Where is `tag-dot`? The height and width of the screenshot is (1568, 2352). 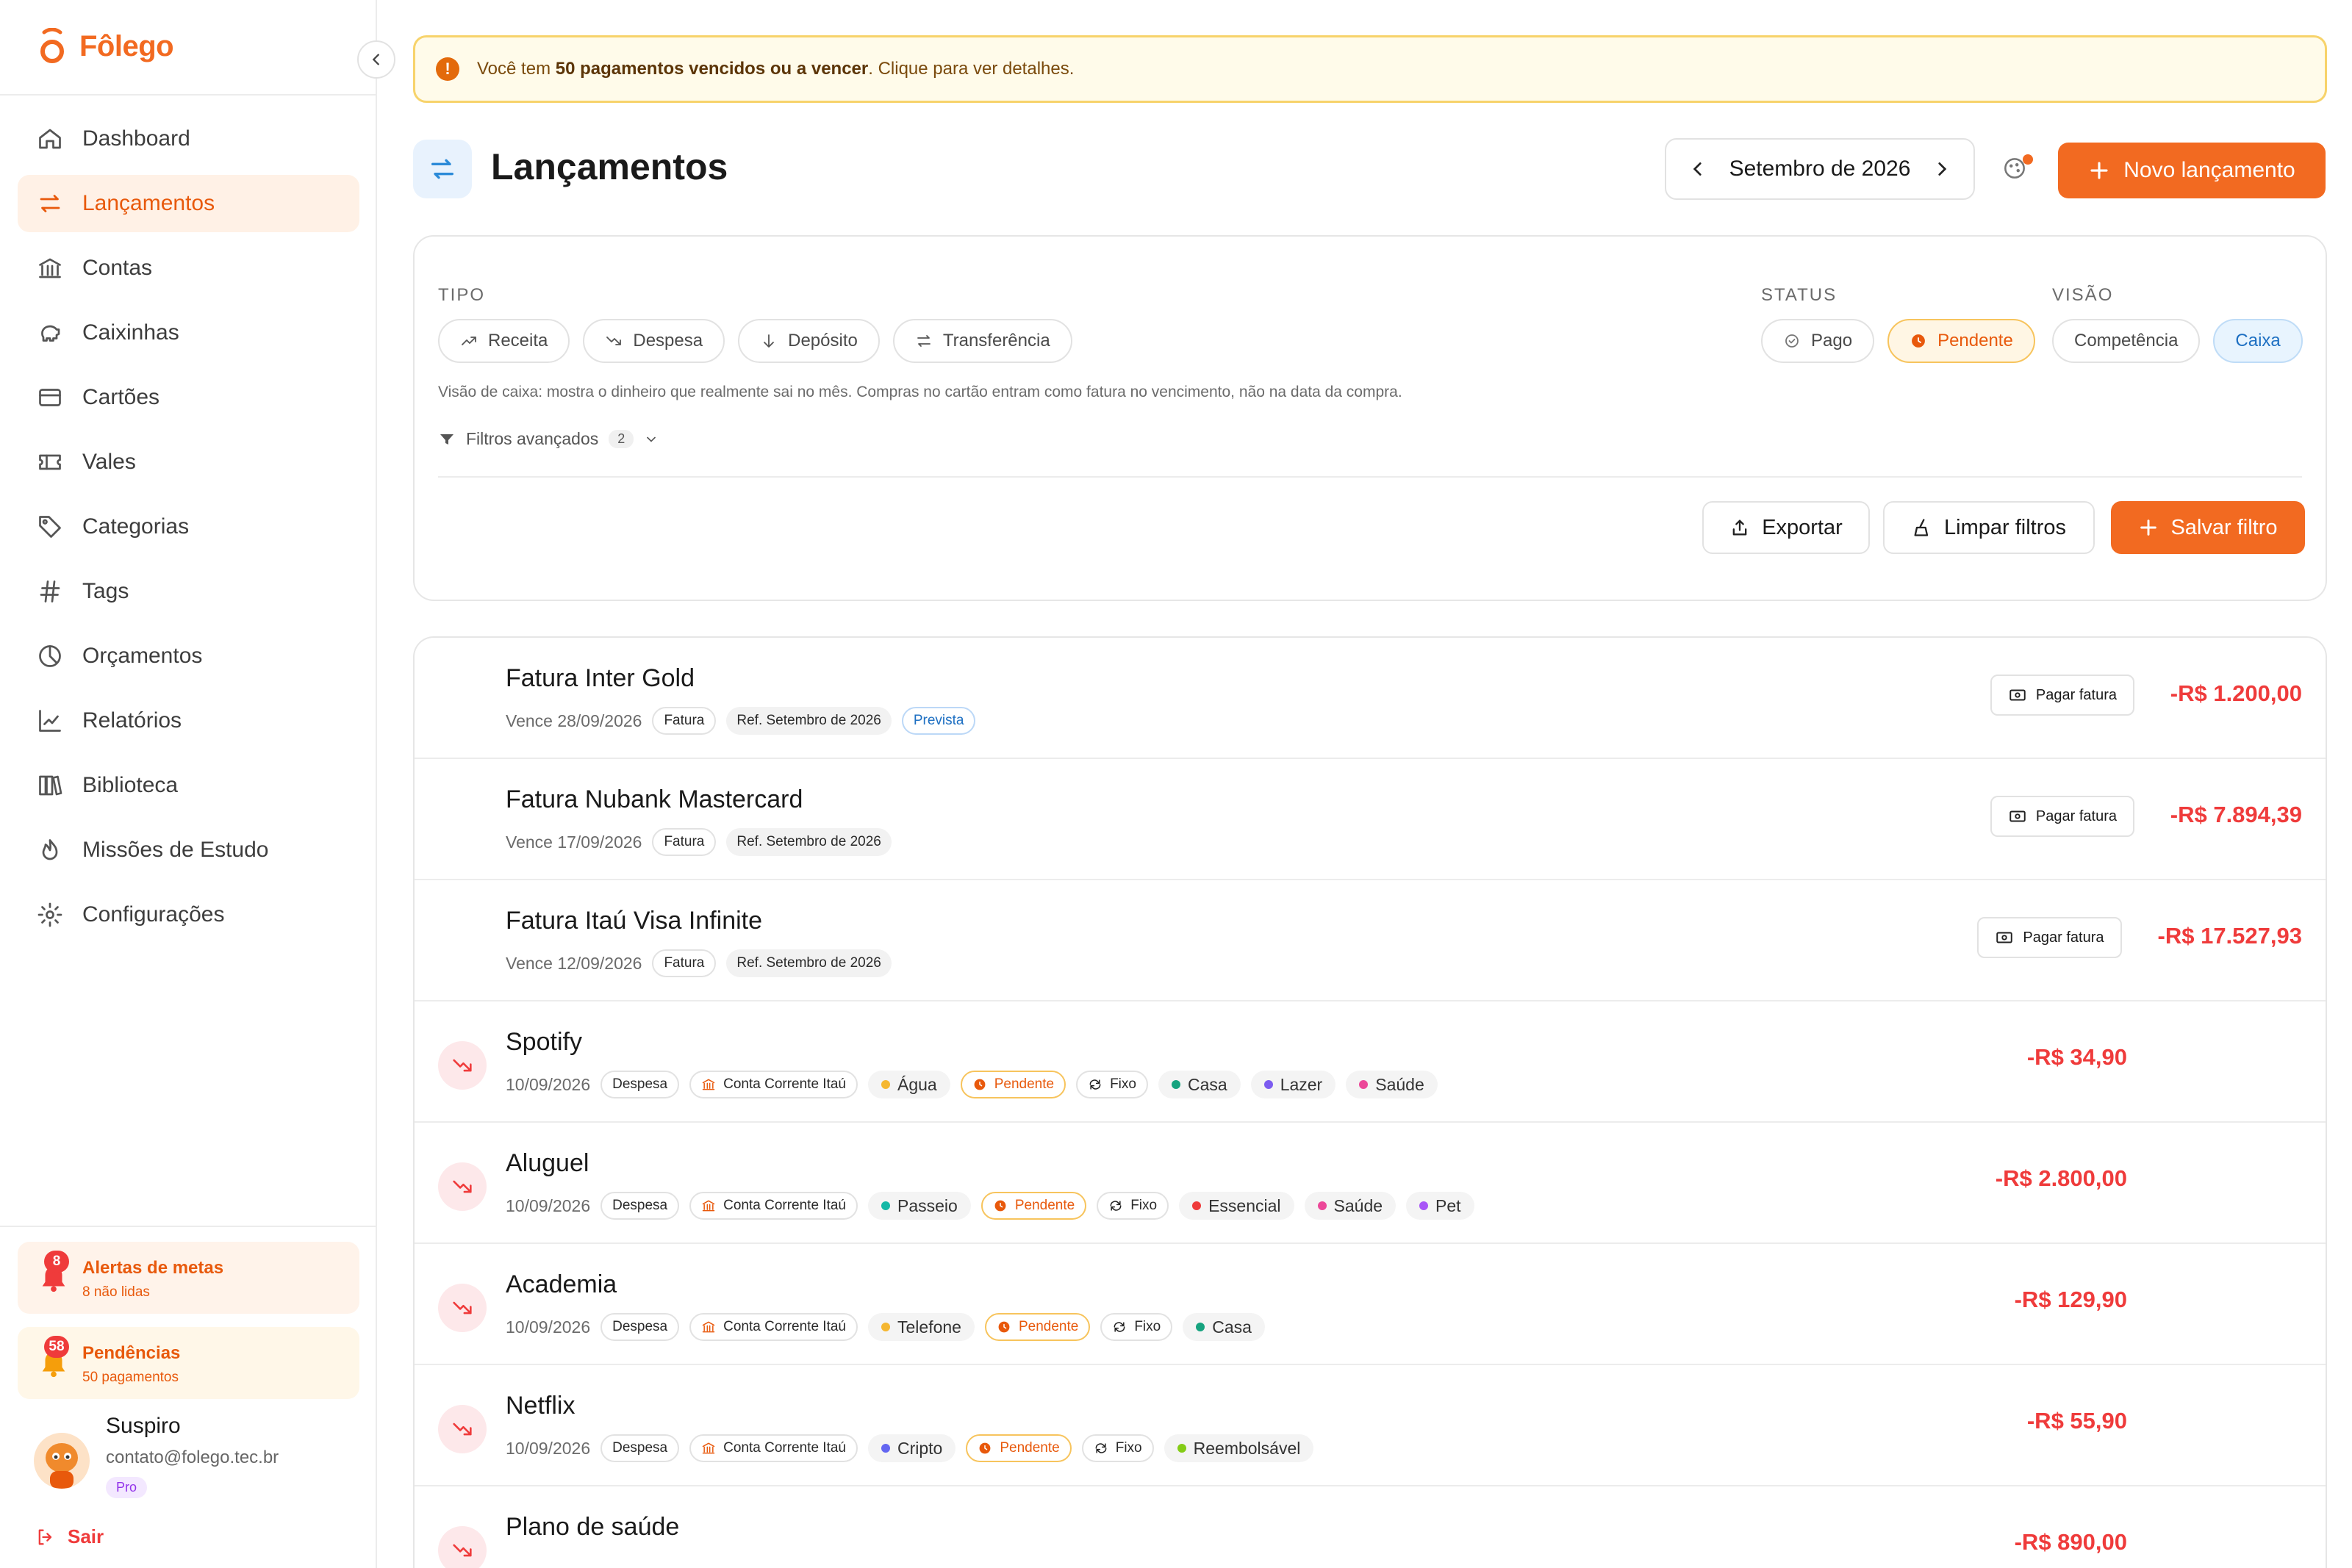
tag-dot is located at coordinates (1200, 1327).